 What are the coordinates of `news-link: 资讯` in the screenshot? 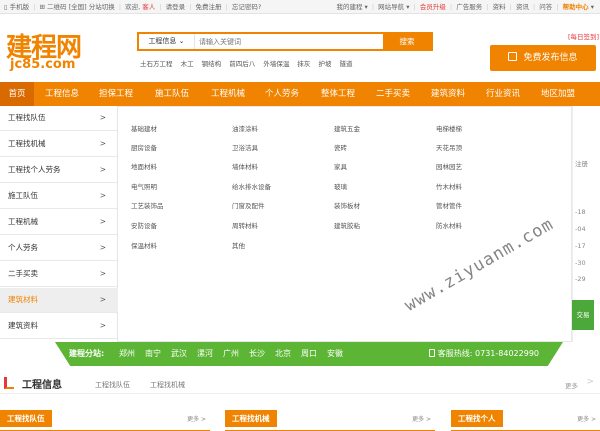 It's located at (522, 7).